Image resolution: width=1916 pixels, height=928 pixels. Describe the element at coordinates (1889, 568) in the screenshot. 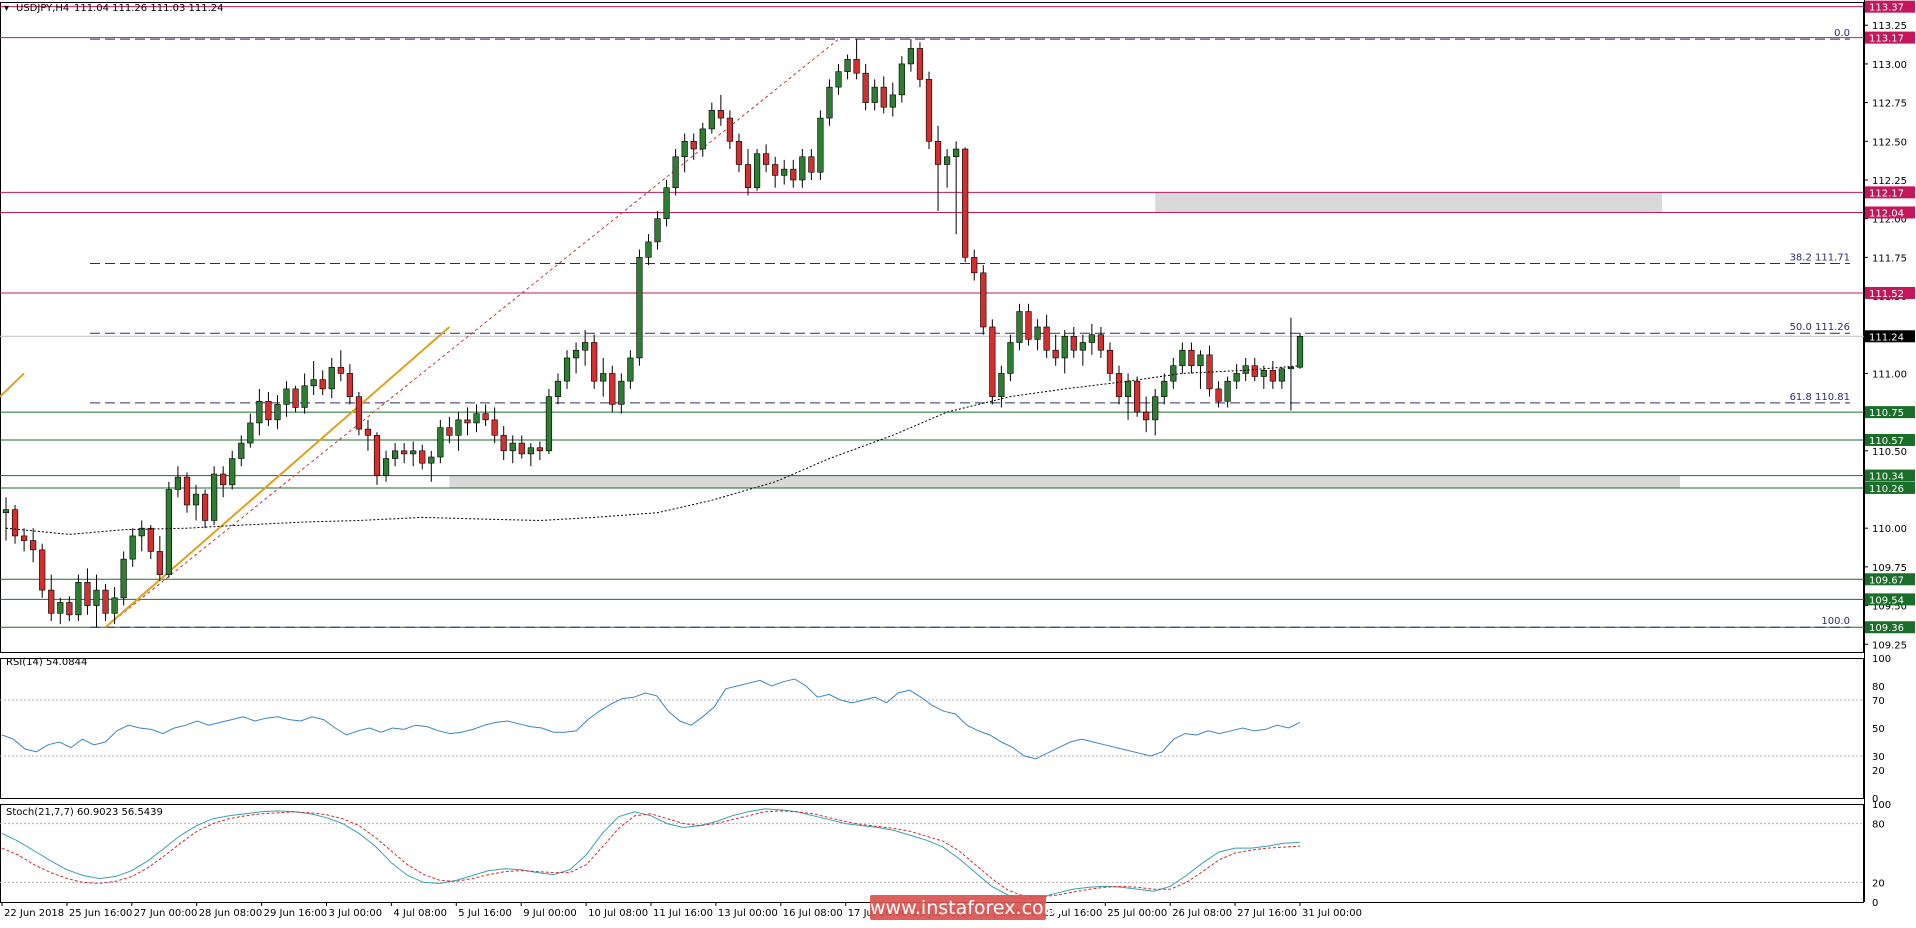

I see `price-tick-label: 109.75` at that location.